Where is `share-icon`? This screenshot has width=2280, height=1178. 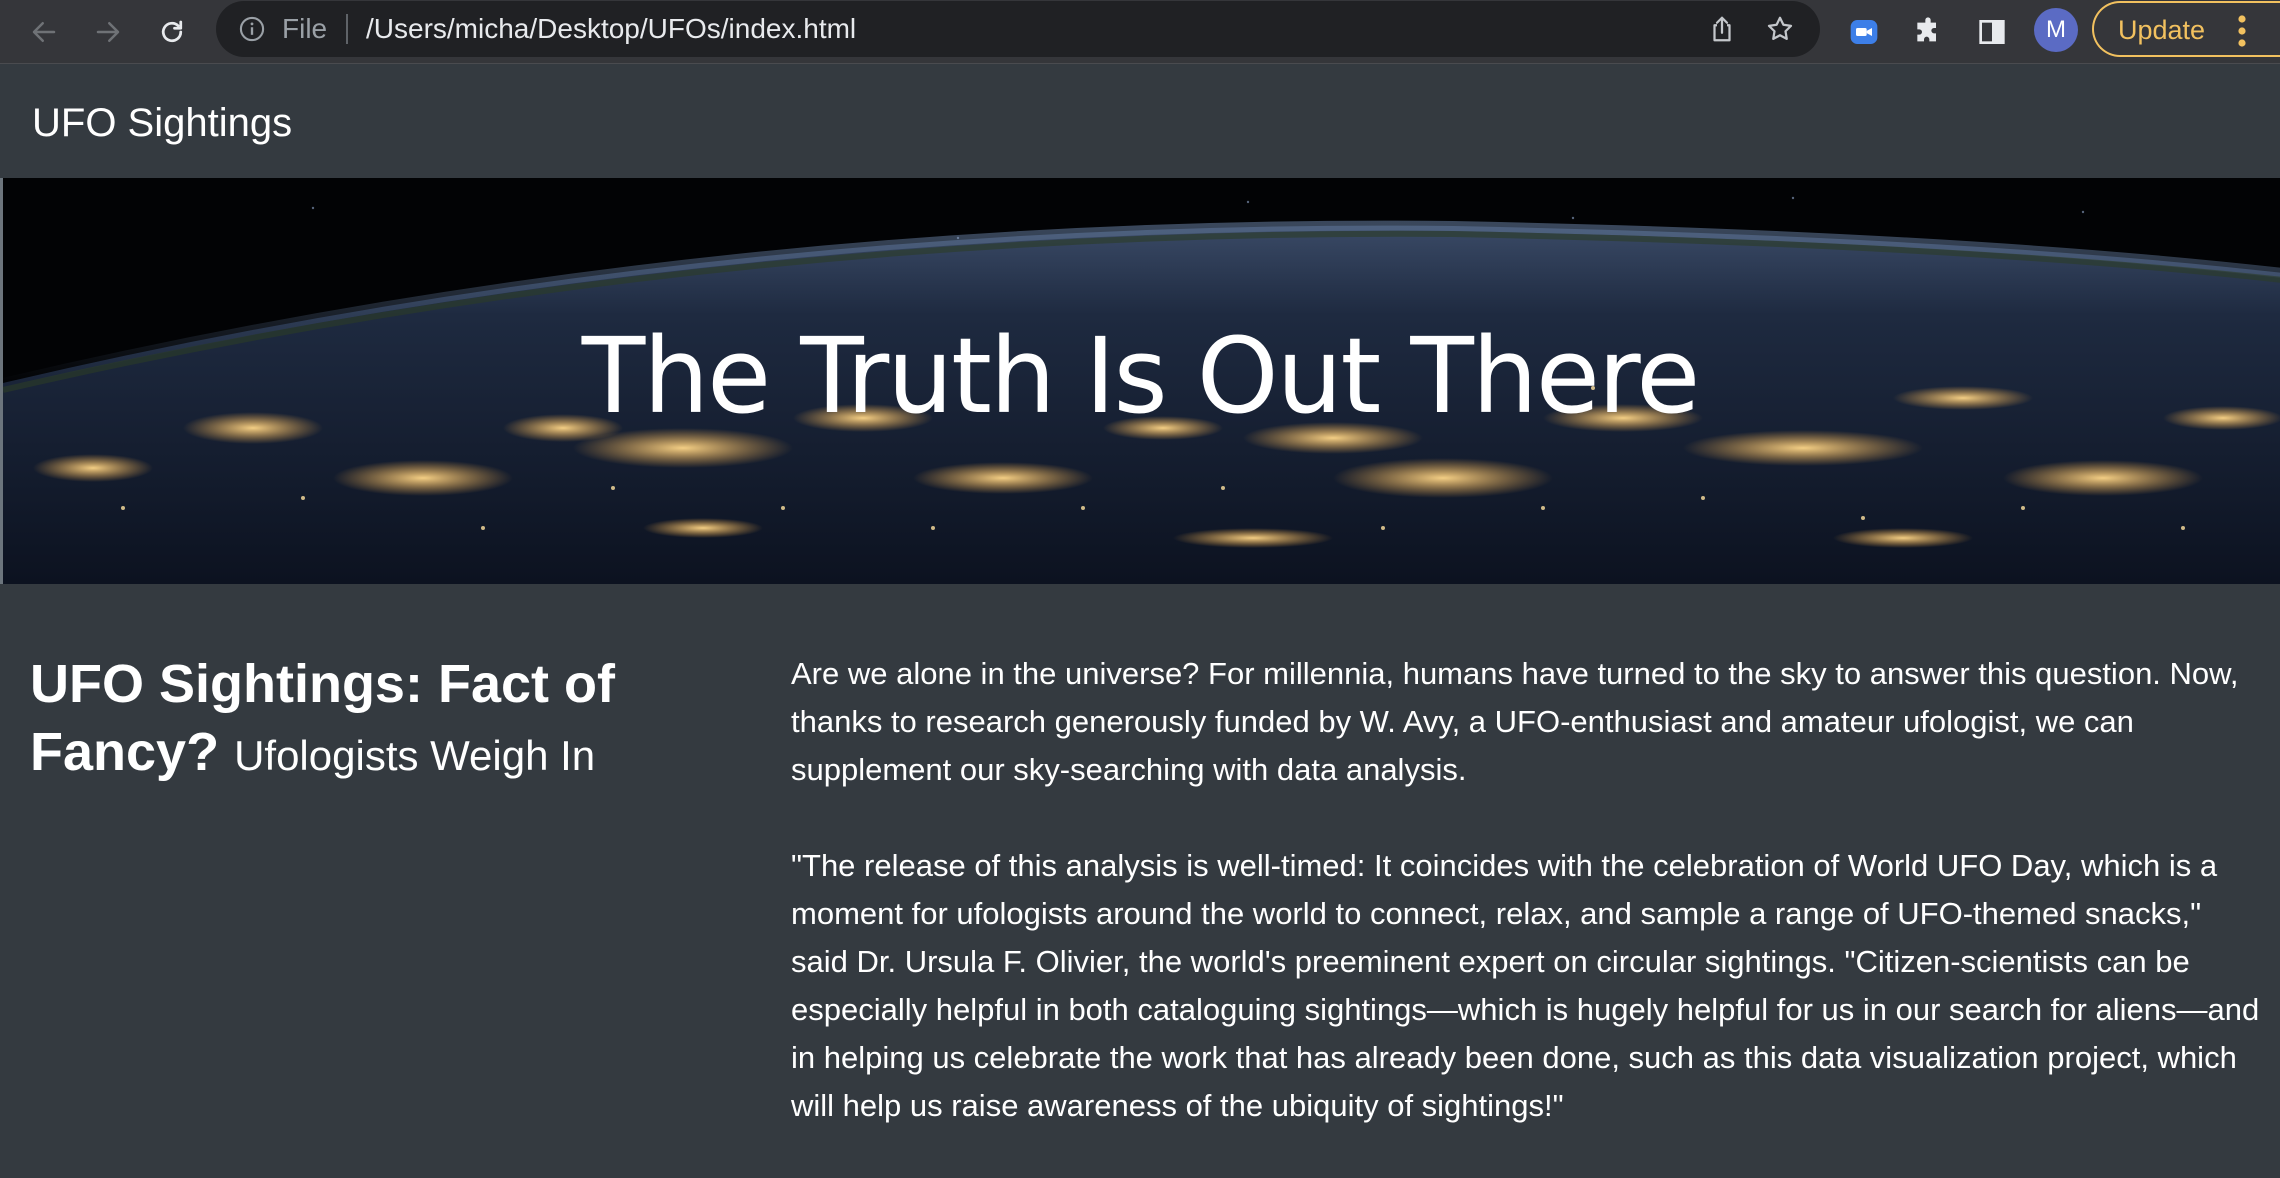 share-icon is located at coordinates (1722, 29).